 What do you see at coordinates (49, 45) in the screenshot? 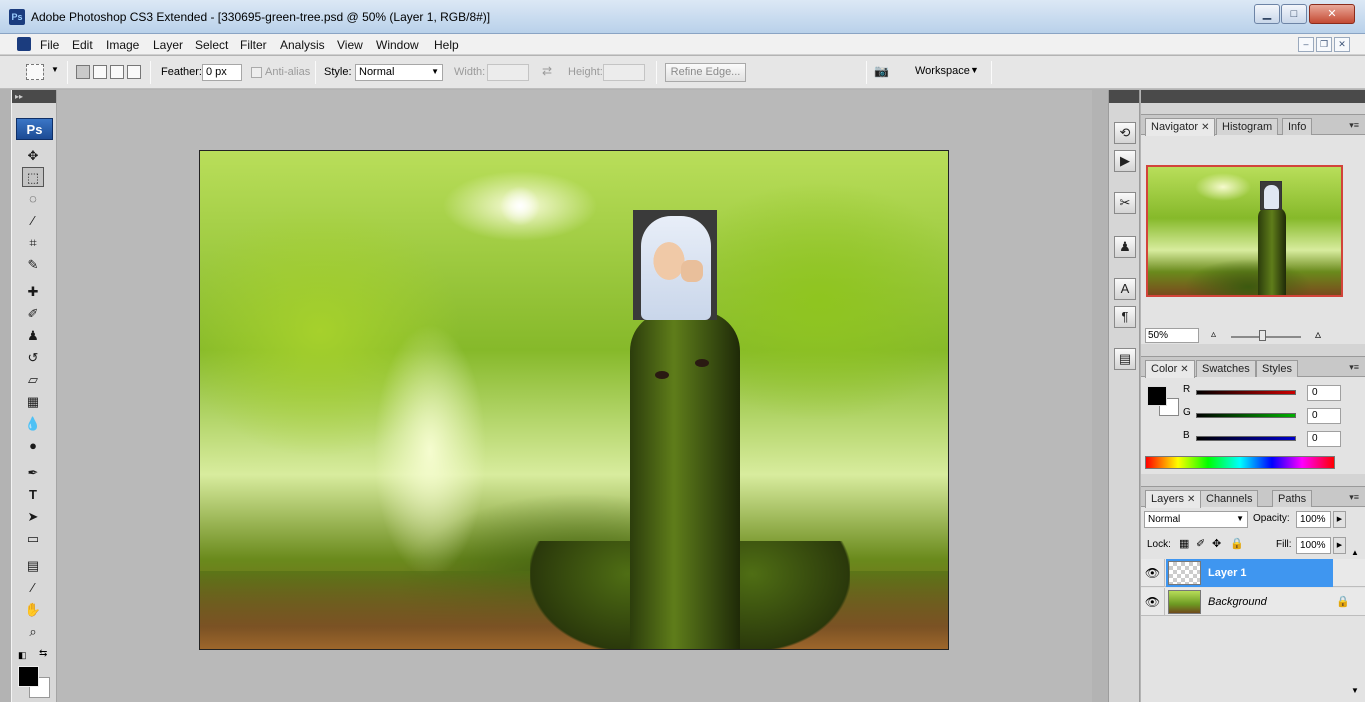
I see `menu-file: File` at bounding box center [49, 45].